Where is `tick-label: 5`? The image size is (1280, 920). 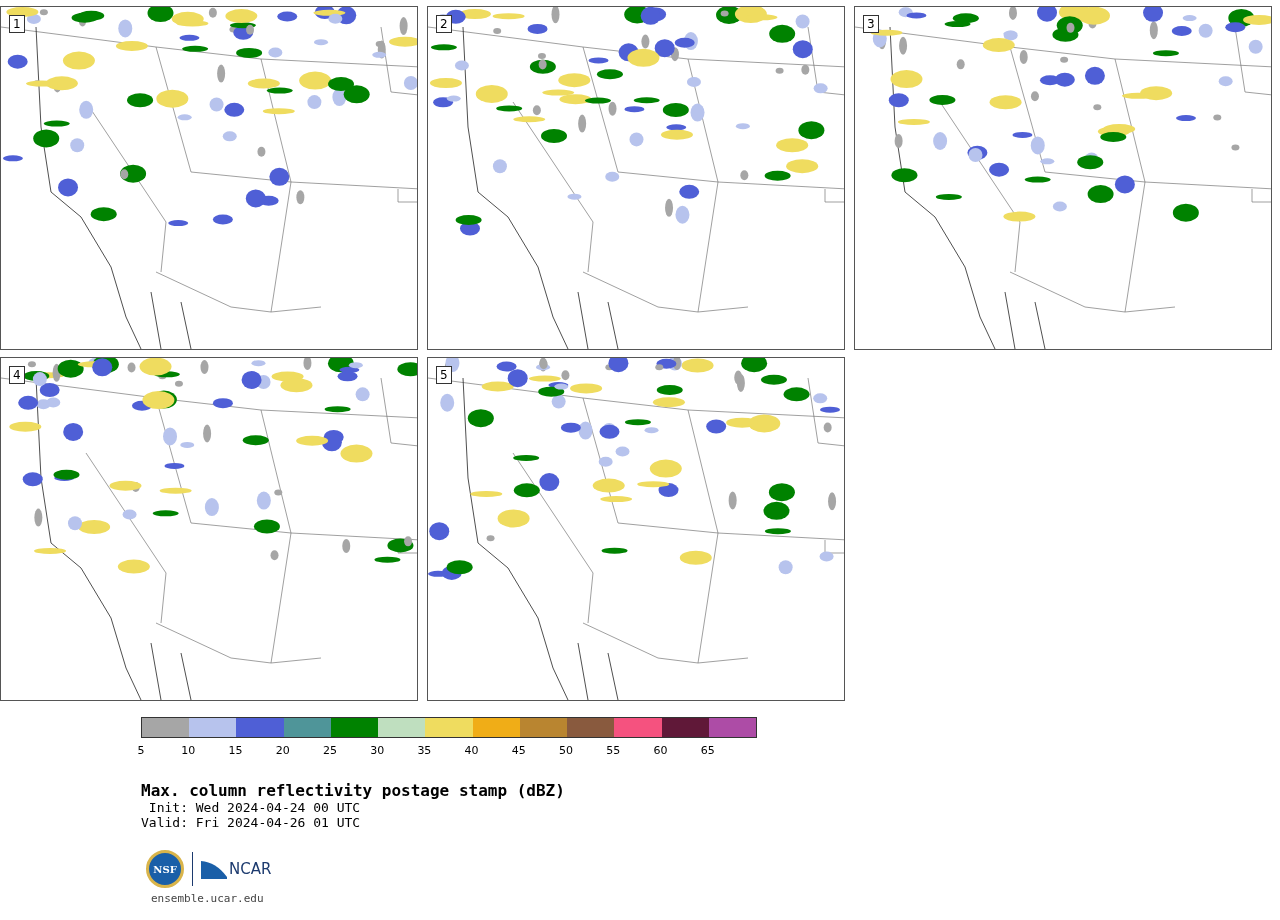
tick-label: 5 is located at coordinates (141, 750).